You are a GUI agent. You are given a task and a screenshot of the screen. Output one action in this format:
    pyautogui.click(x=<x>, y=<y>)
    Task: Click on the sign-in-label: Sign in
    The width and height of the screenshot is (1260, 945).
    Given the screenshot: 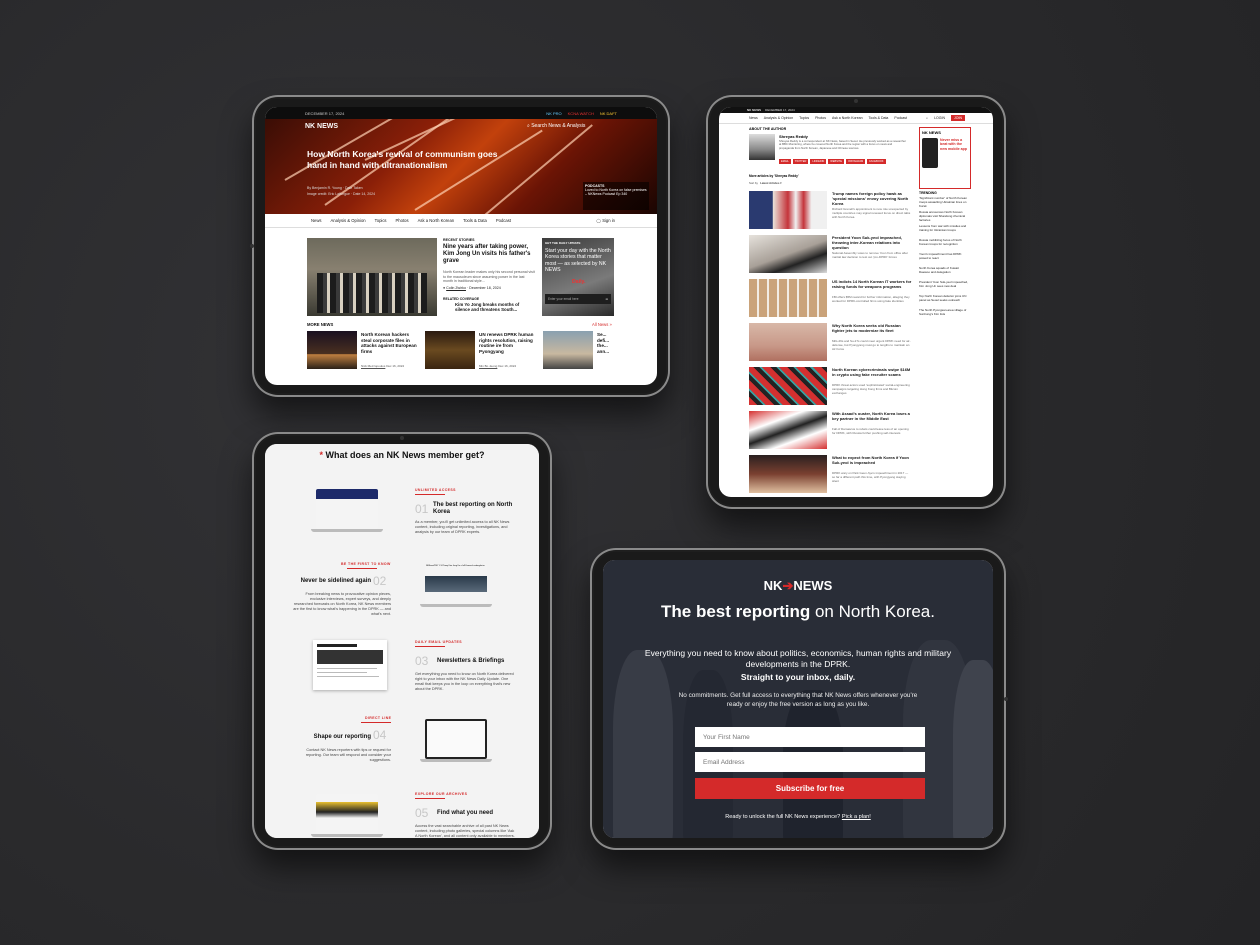 What is the action you would take?
    pyautogui.click(x=608, y=220)
    